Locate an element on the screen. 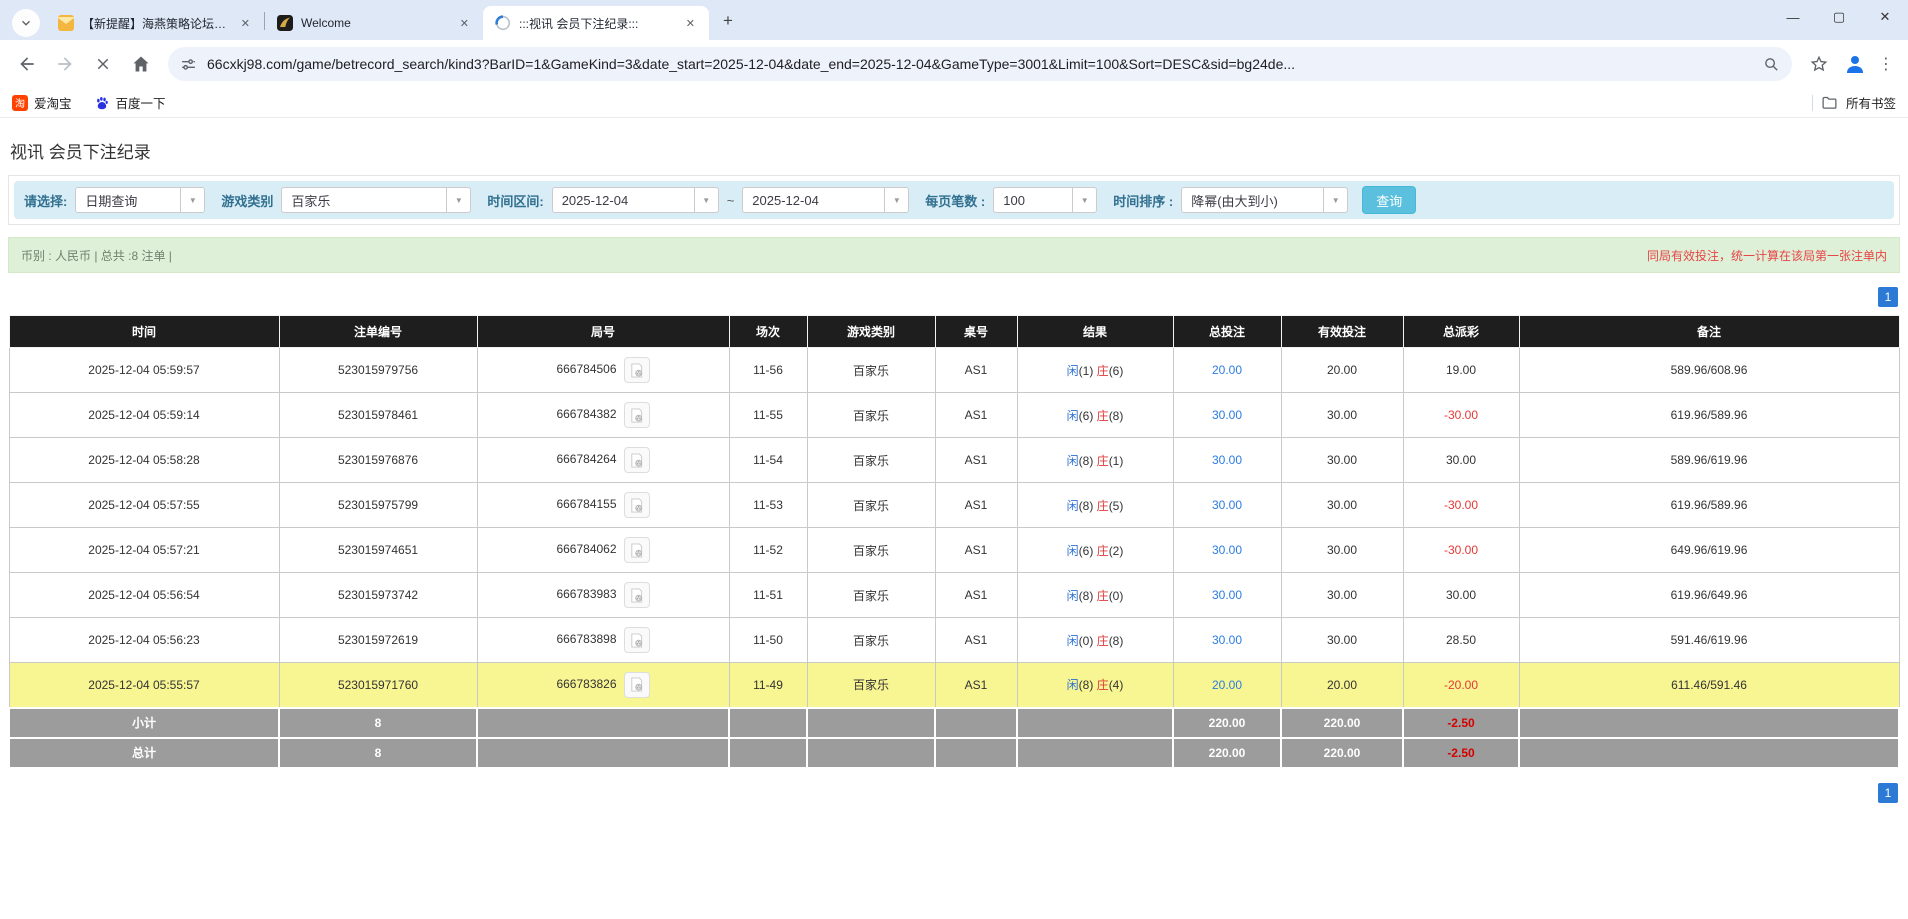  forward-button is located at coordinates (65, 64).